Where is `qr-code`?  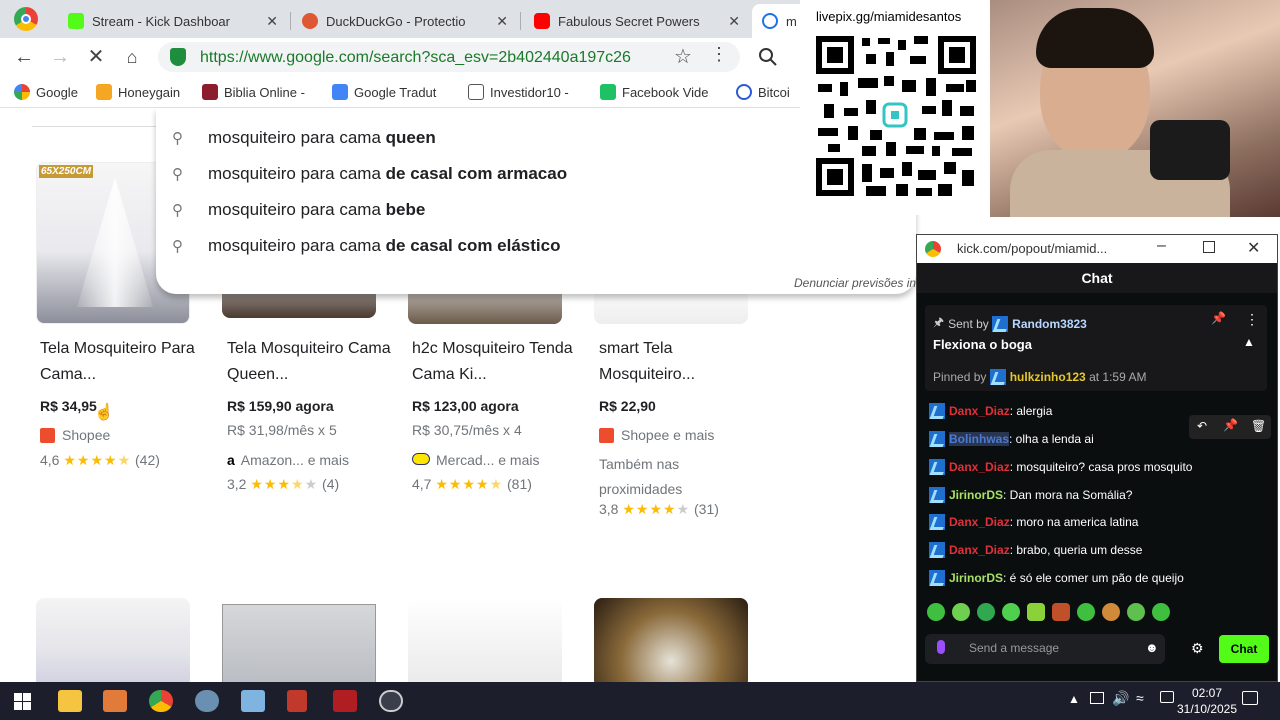
qr-code is located at coordinates (896, 116).